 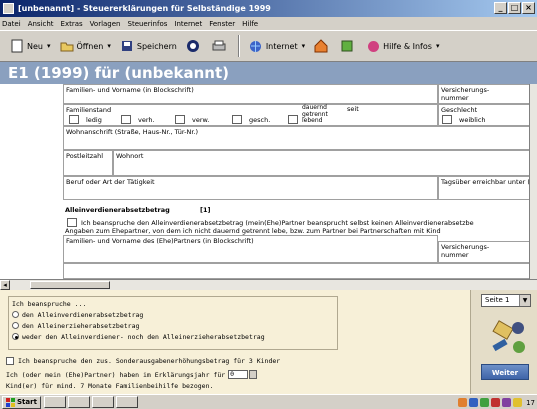 I want to click on option-alleinverdiener: den Alleinverdienerabsetzbetrag, so click(x=173, y=314).